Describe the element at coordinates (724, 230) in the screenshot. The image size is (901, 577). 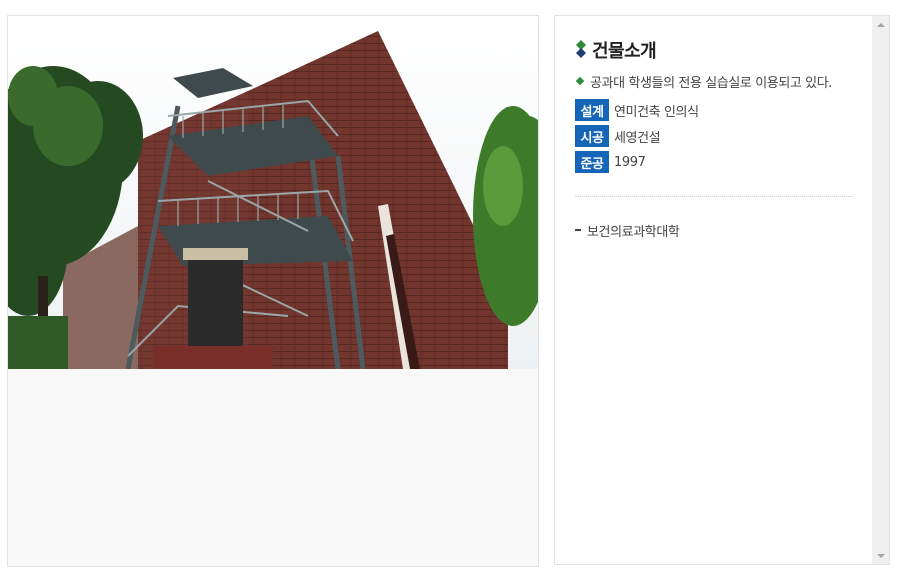
I see `department-row: 보건의료과학대학` at that location.